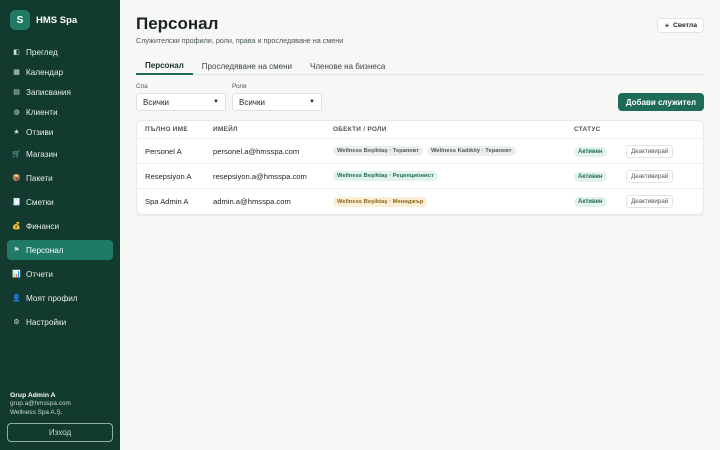 This screenshot has width=720, height=450. I want to click on nav-item-packages: 📦 Пакети, so click(60, 178).